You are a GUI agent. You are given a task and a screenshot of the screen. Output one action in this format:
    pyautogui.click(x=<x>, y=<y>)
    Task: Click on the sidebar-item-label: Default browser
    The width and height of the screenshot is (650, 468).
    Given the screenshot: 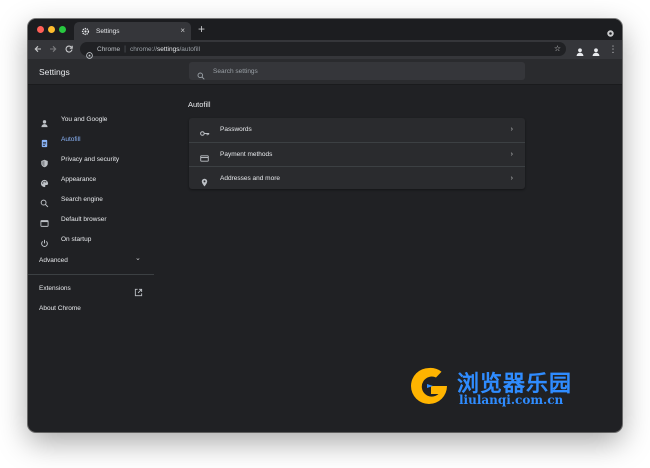 What is the action you would take?
    pyautogui.click(x=84, y=219)
    